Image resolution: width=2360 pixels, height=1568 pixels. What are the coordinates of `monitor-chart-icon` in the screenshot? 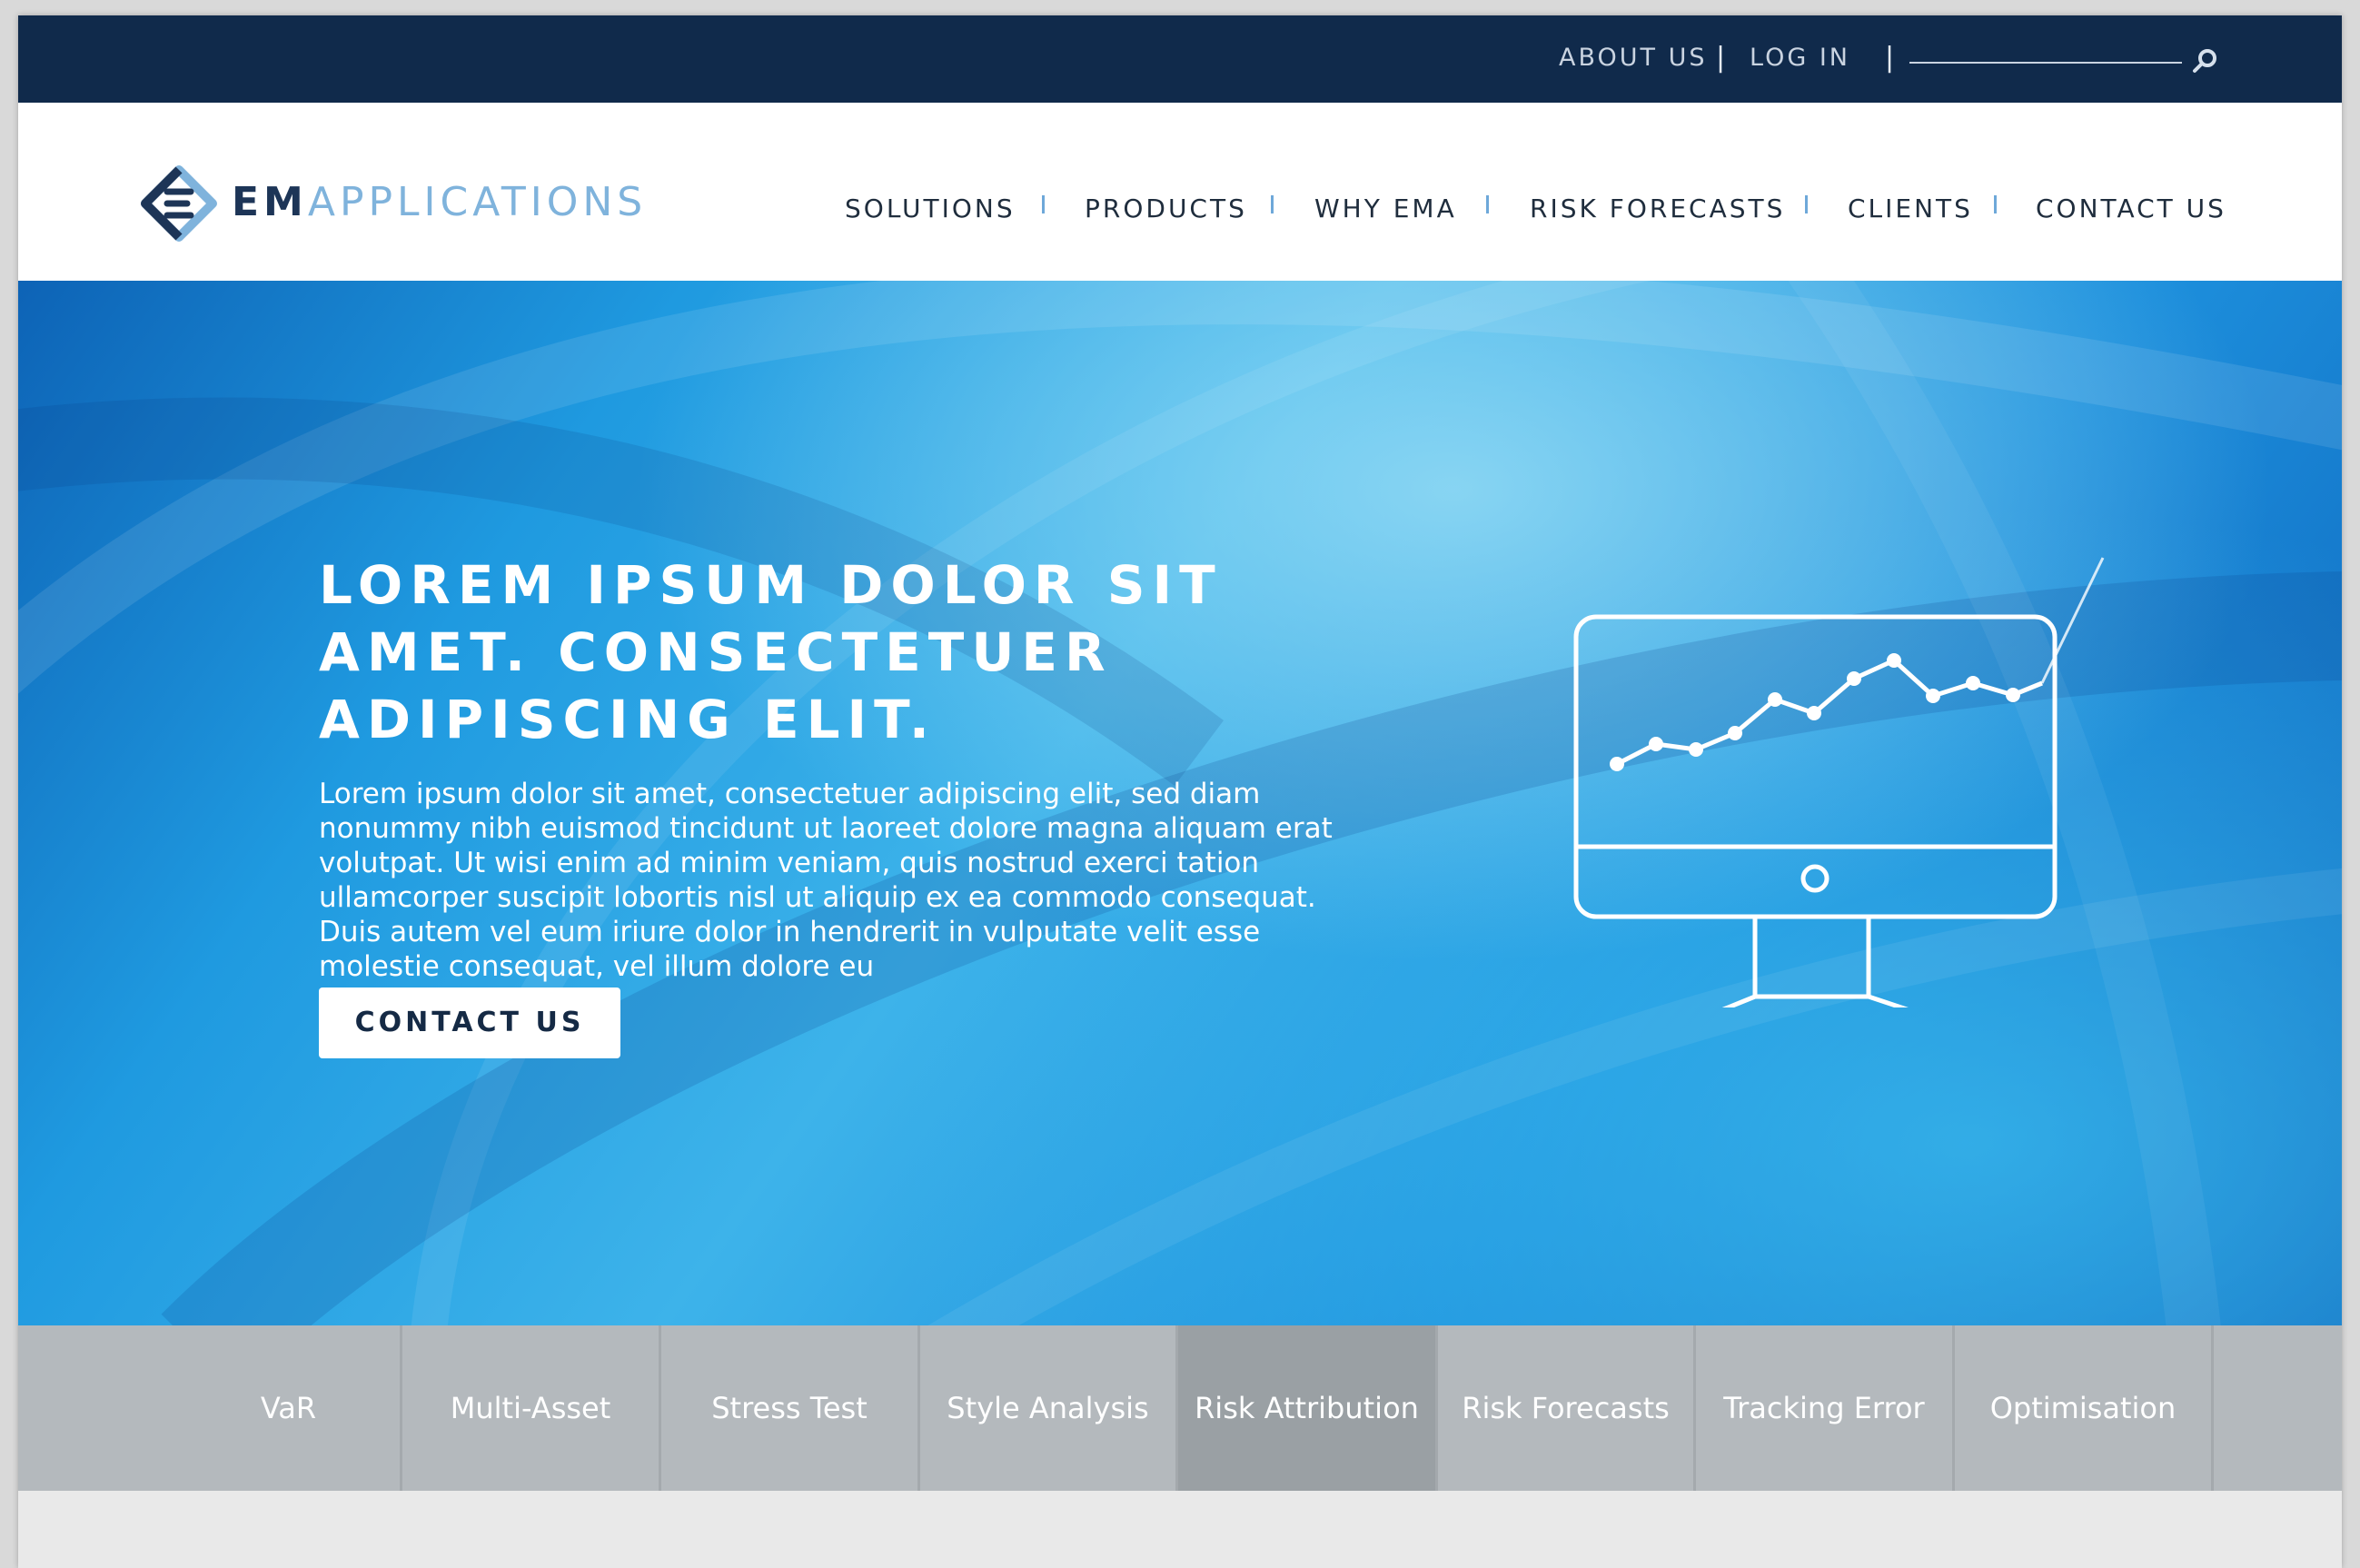 It's located at (1839, 782).